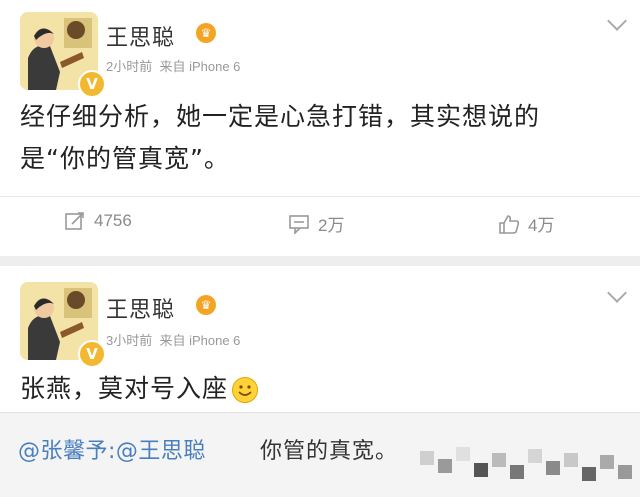 The height and width of the screenshot is (497, 640). Describe the element at coordinates (112, 449) in the screenshot. I see `repost-mentions: @张馨予:@王思聪` at that location.